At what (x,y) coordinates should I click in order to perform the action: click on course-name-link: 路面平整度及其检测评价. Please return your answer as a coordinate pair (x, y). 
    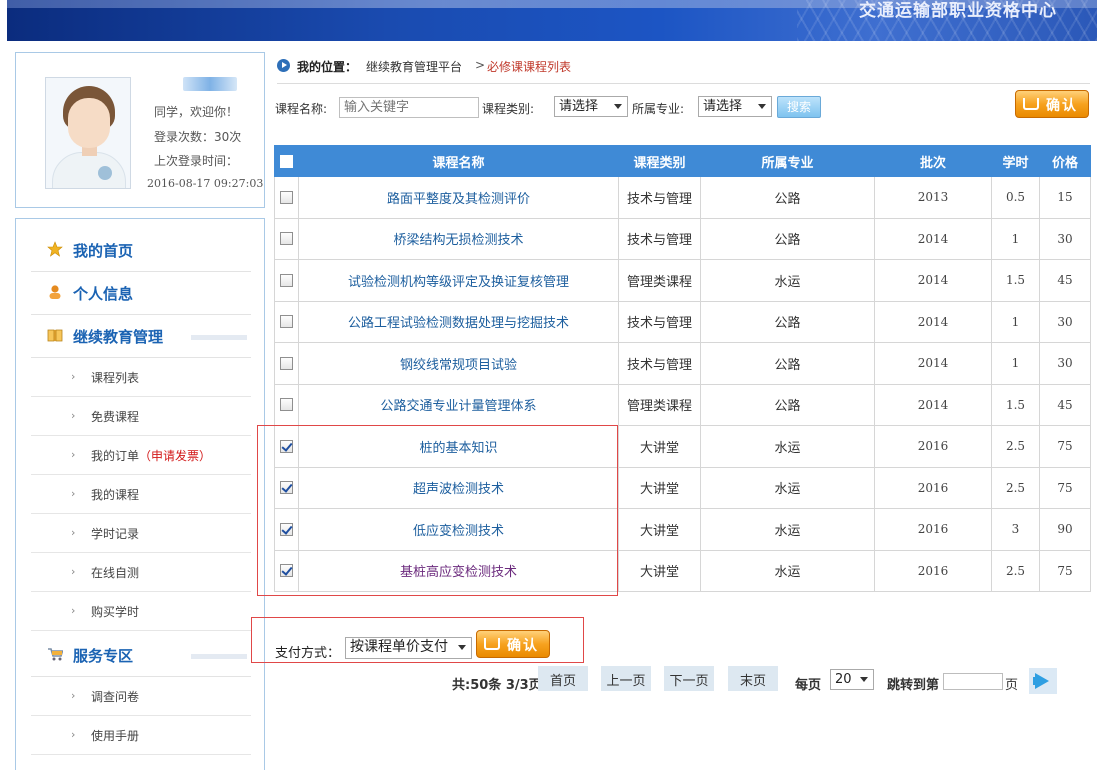
    Looking at the image, I should click on (458, 197).